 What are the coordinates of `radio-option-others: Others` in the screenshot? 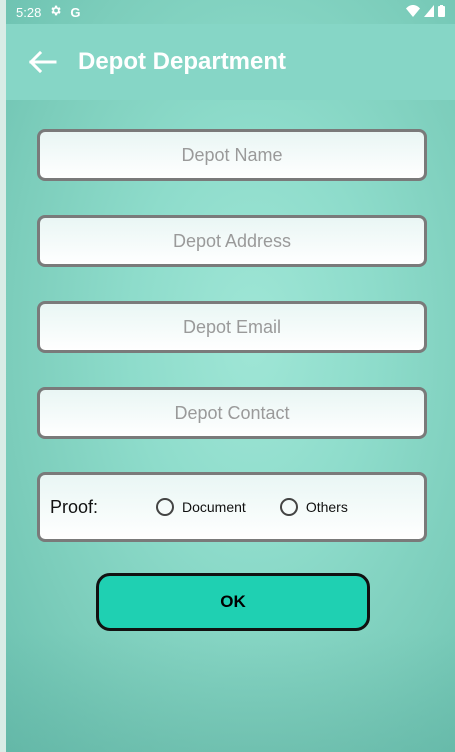 It's located at (313, 507).